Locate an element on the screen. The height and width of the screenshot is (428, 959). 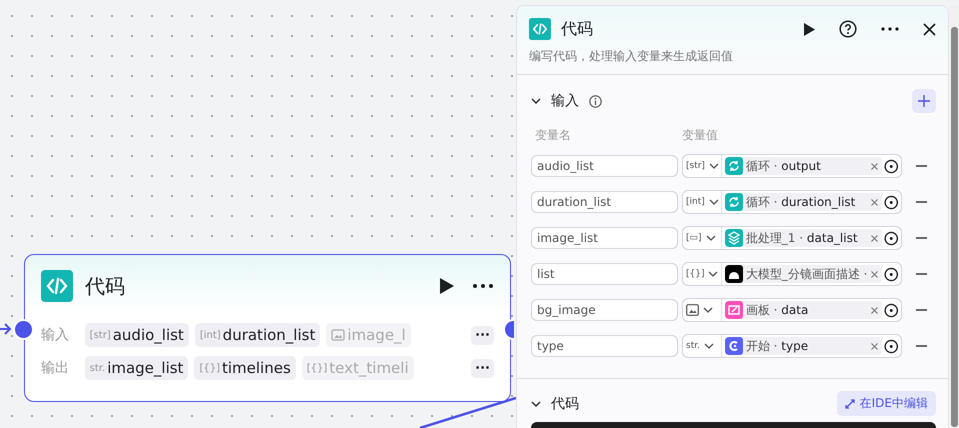
name-field: duration_list is located at coordinates (604, 202).